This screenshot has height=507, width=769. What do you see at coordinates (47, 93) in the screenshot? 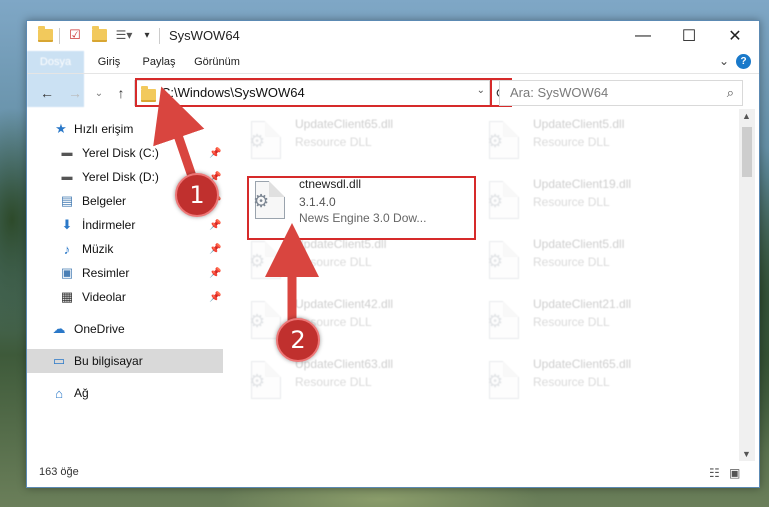
I see `back-button: ←` at bounding box center [47, 93].